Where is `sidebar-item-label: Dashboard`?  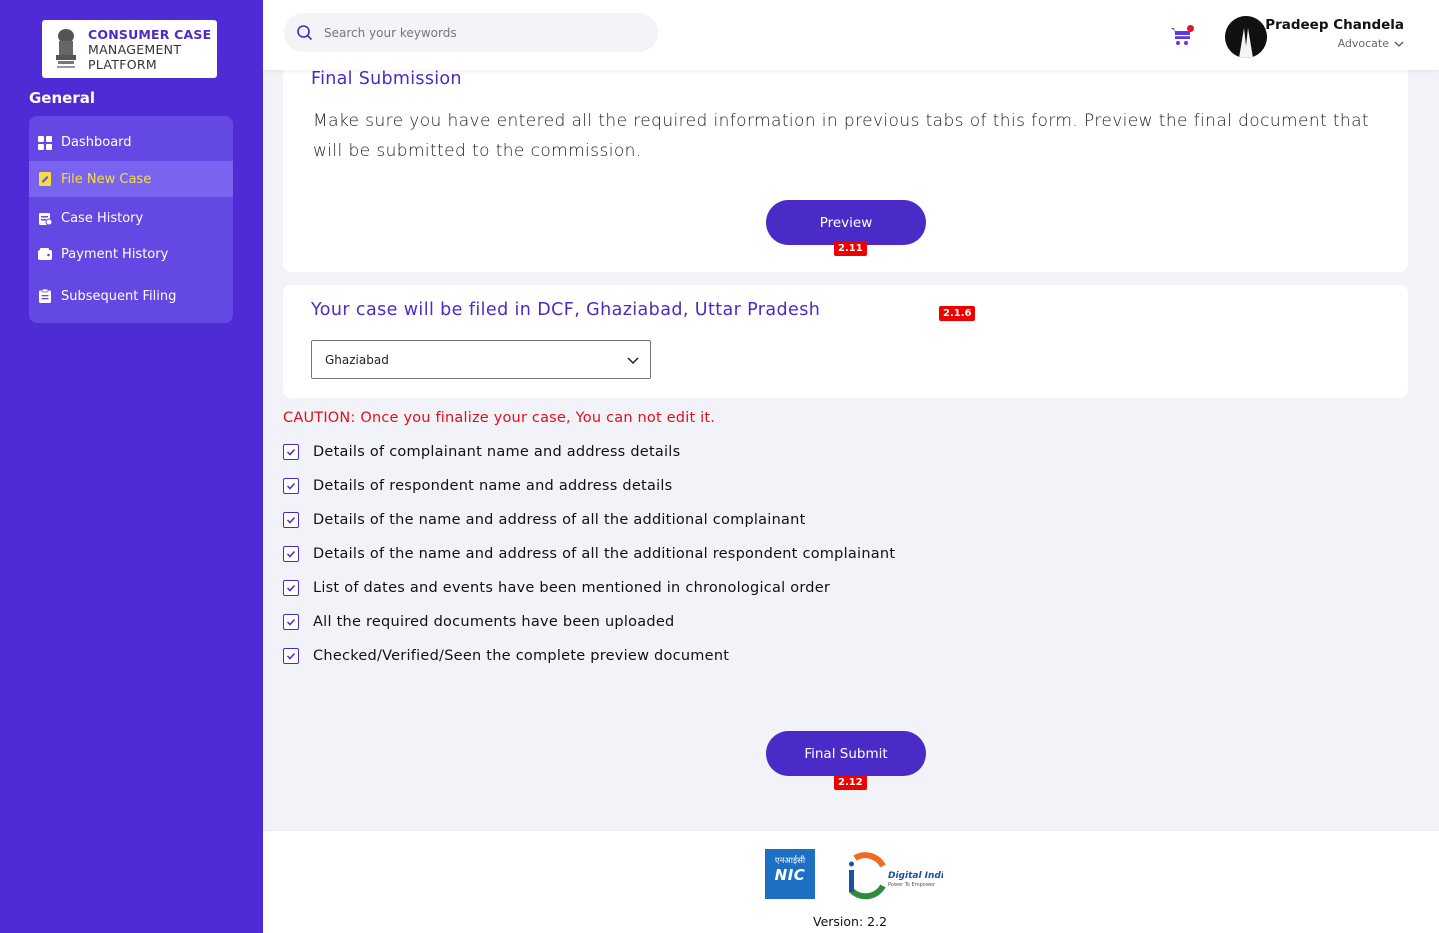 sidebar-item-label: Dashboard is located at coordinates (96, 142).